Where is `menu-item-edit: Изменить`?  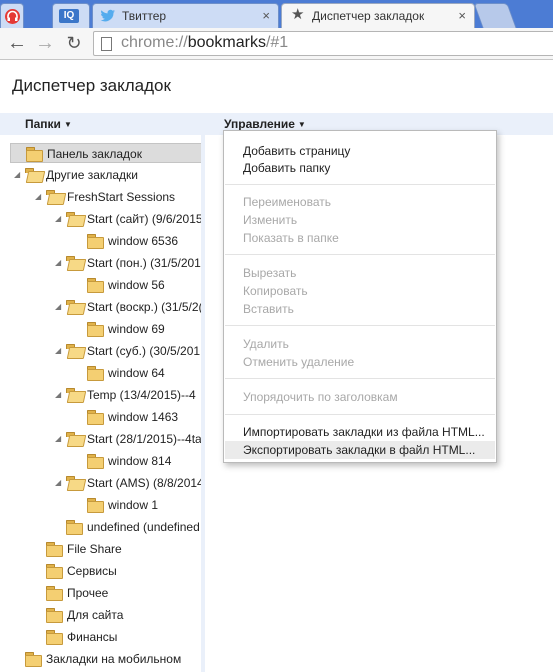 menu-item-edit: Изменить is located at coordinates (270, 220).